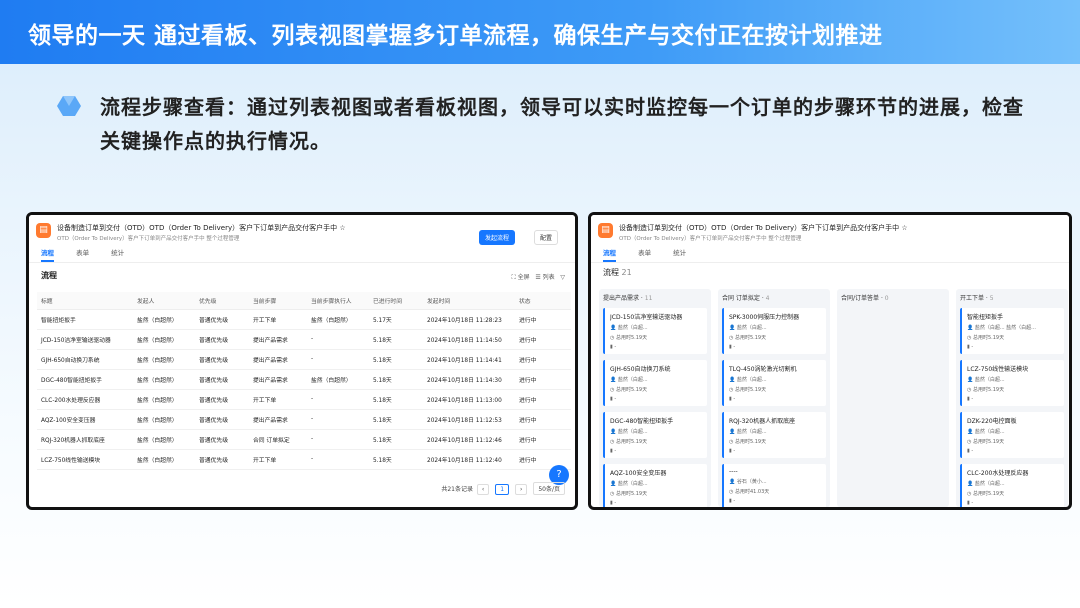 The image size is (1080, 608). I want to click on kanban-card: 智能扭矩扳手 👤 盐然（白超... 盐然（白超... ◷ 总用时5.19天 ▮ -, so click(1012, 331).